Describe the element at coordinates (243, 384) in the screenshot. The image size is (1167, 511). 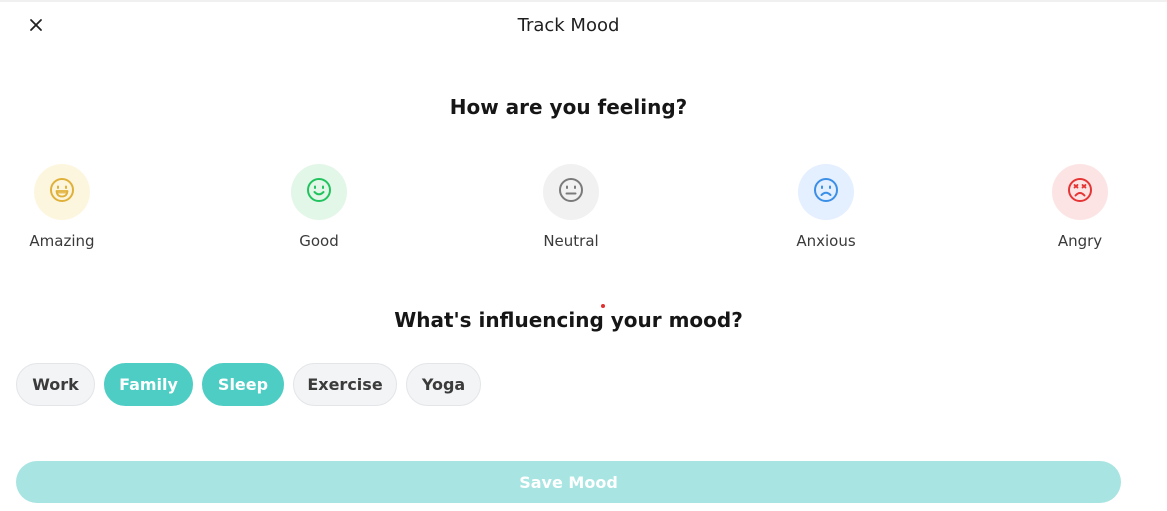
I see `tag-sleep: Sleep` at that location.